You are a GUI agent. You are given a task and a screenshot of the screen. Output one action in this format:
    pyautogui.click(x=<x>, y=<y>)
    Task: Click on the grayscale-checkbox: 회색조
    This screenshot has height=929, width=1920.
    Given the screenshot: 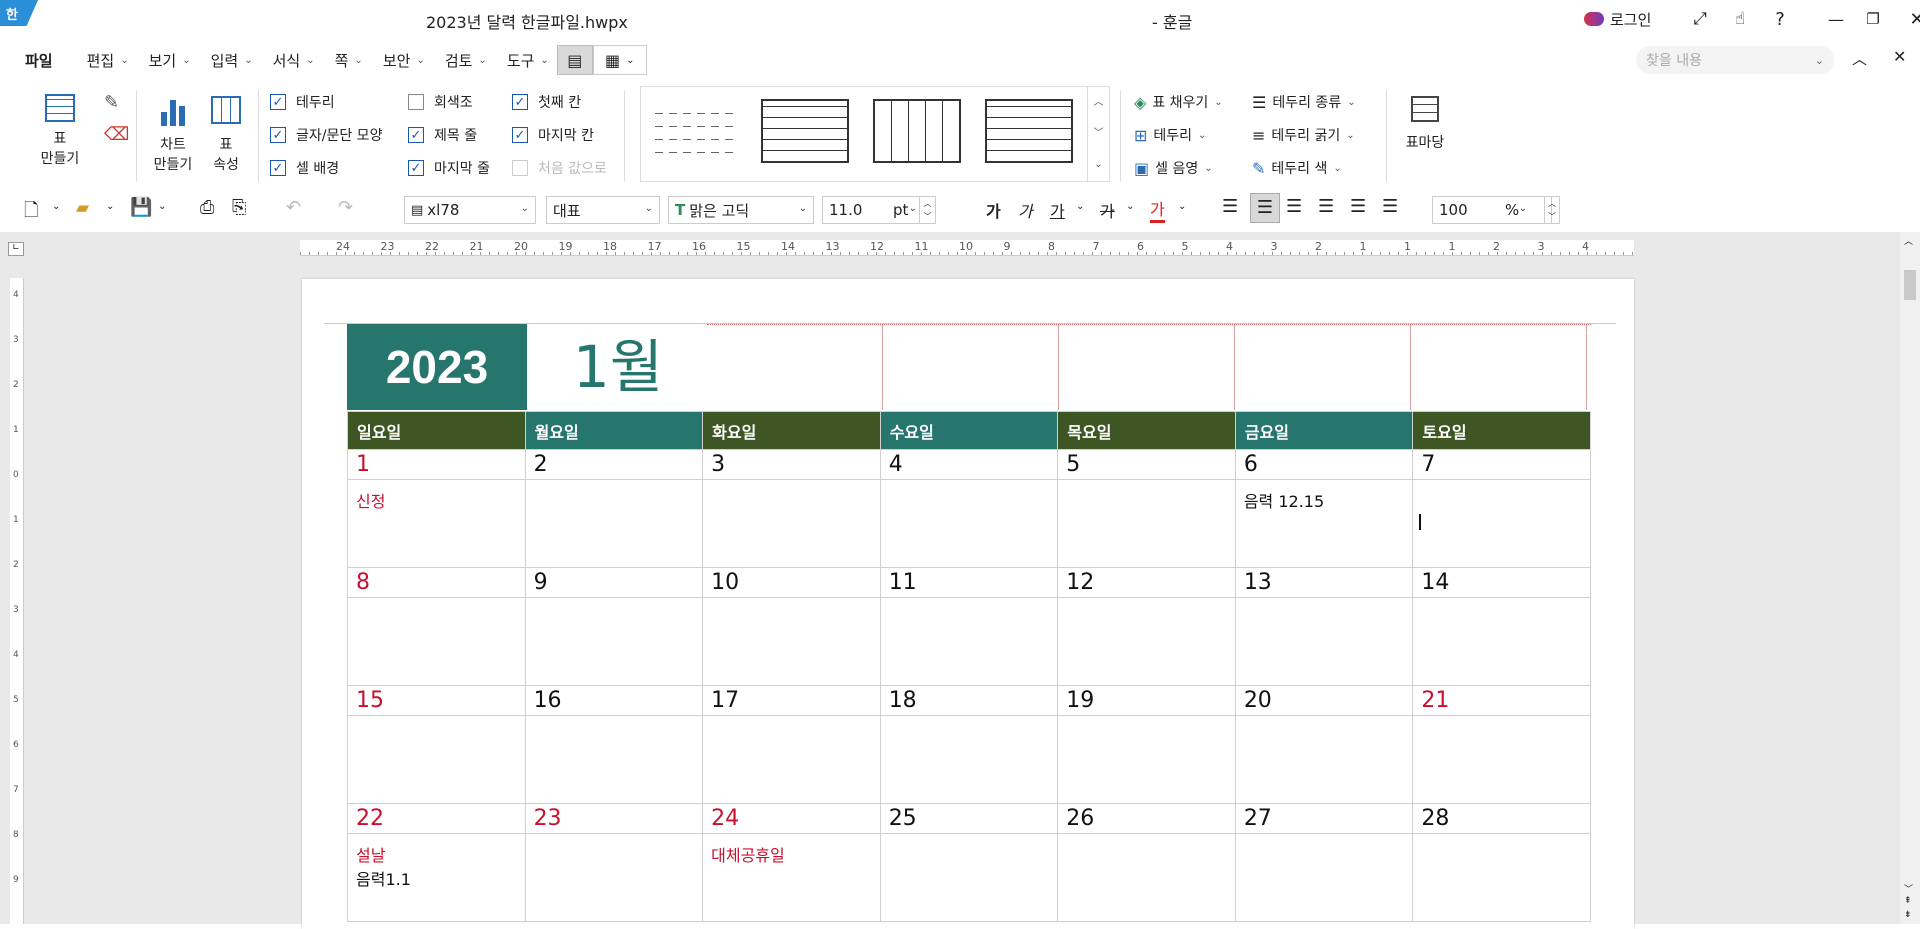 What is the action you would take?
    pyautogui.click(x=440, y=102)
    